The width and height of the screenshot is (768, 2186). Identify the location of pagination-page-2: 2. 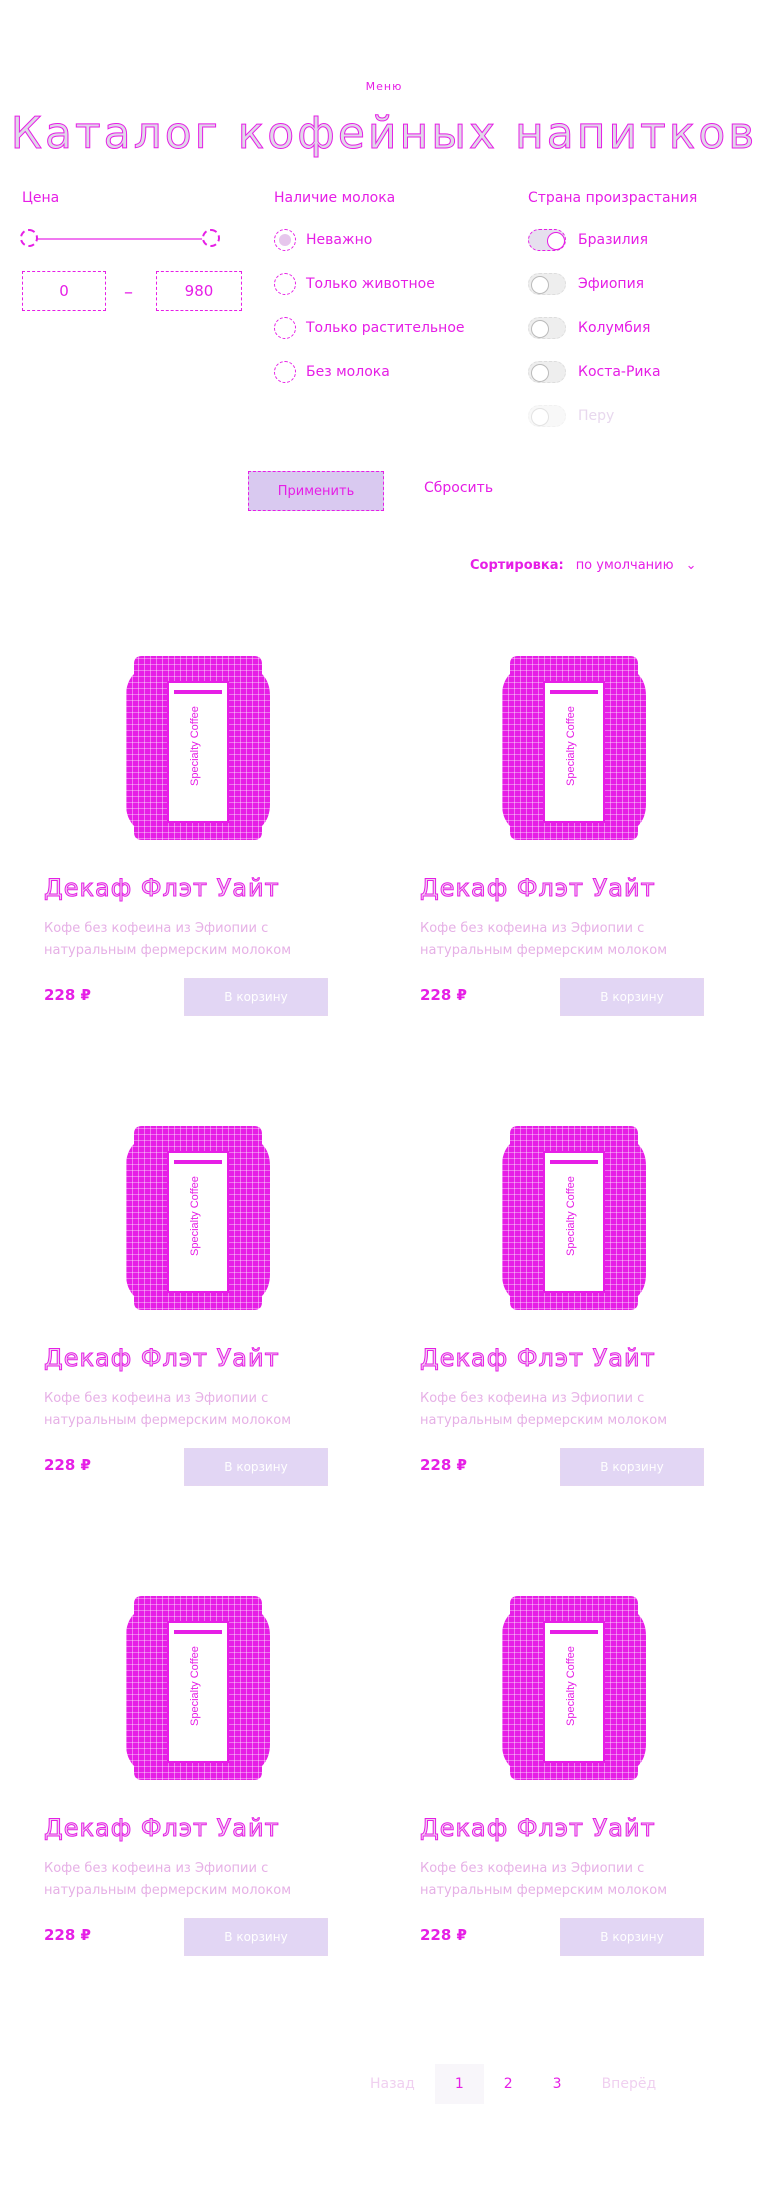
(508, 2084).